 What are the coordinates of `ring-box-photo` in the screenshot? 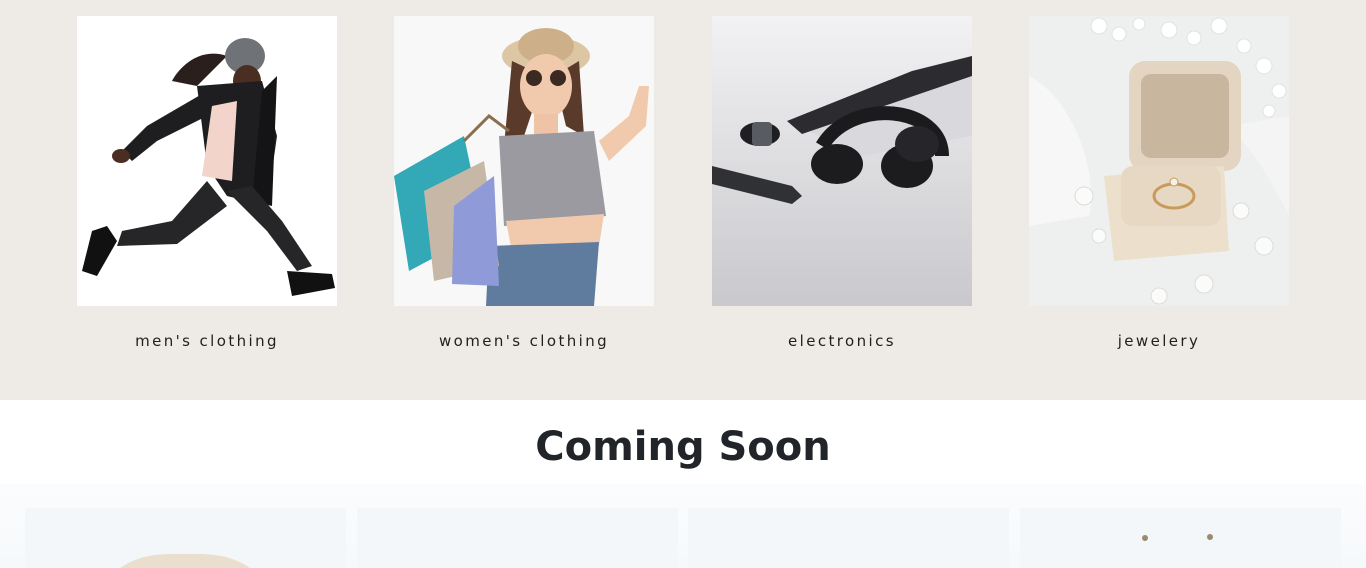 It's located at (1159, 161).